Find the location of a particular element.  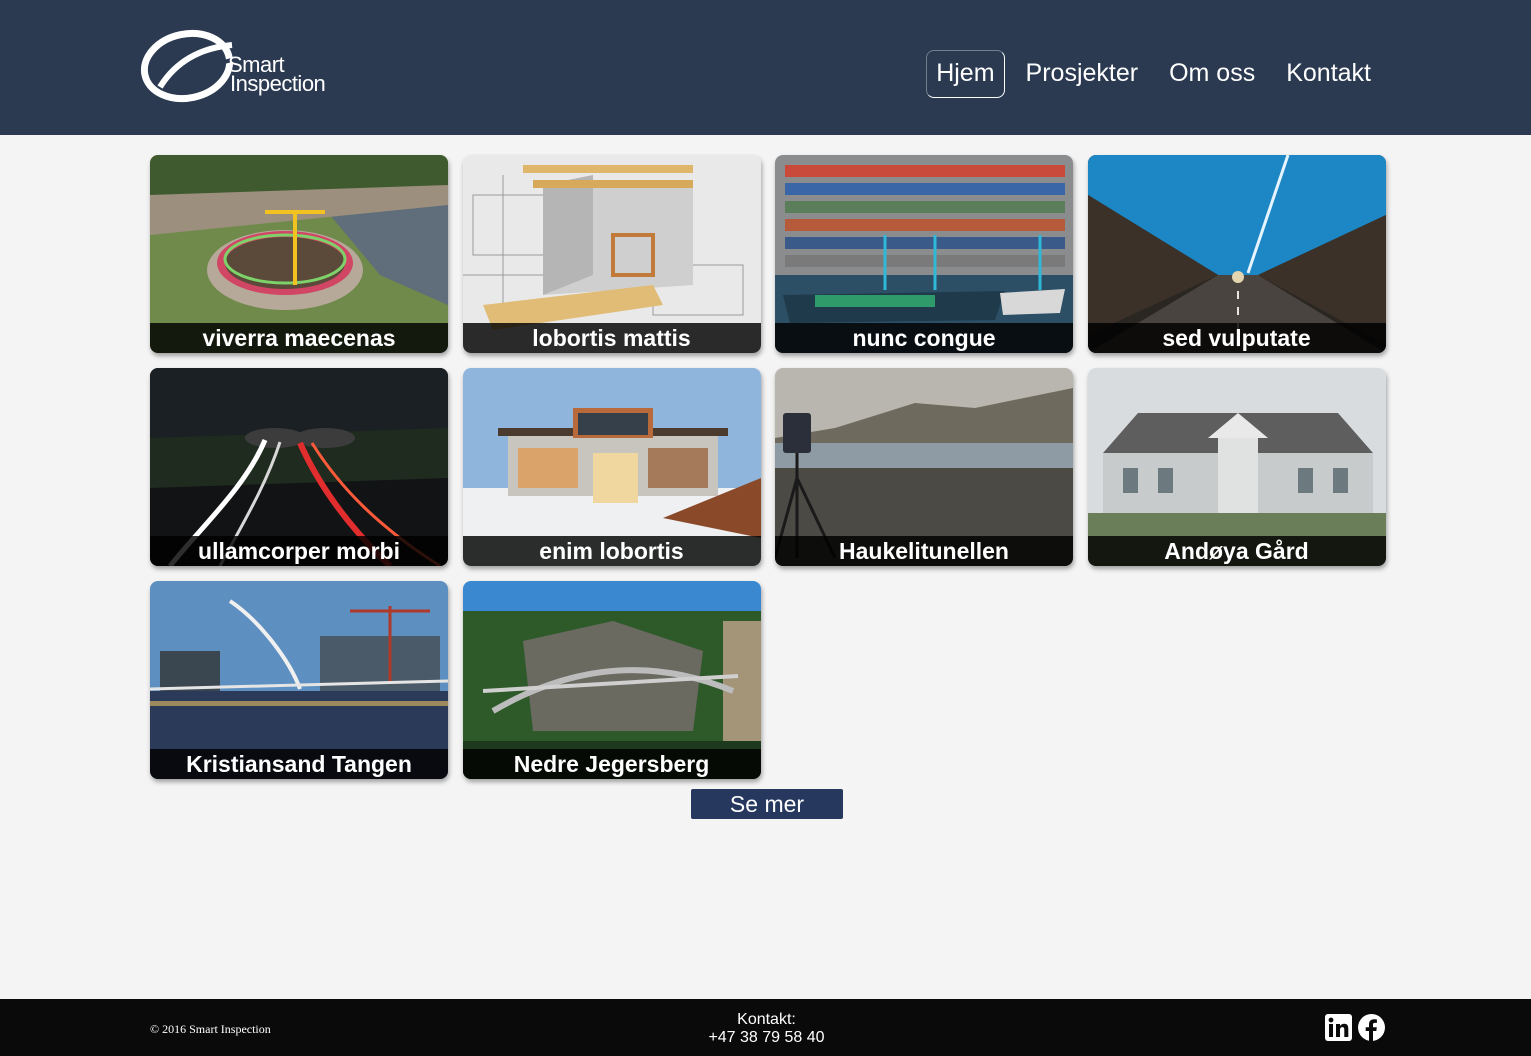

social-links is located at coordinates (1355, 1027).